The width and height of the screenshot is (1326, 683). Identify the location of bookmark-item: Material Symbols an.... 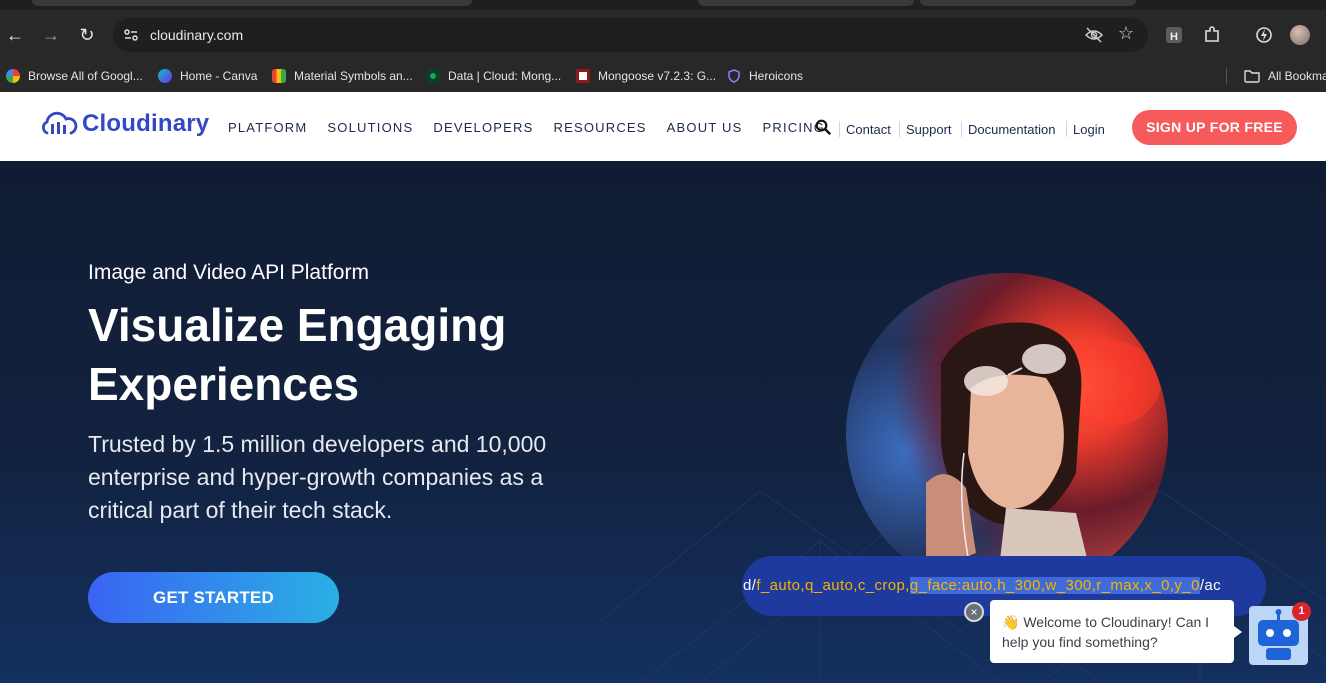
(342, 76).